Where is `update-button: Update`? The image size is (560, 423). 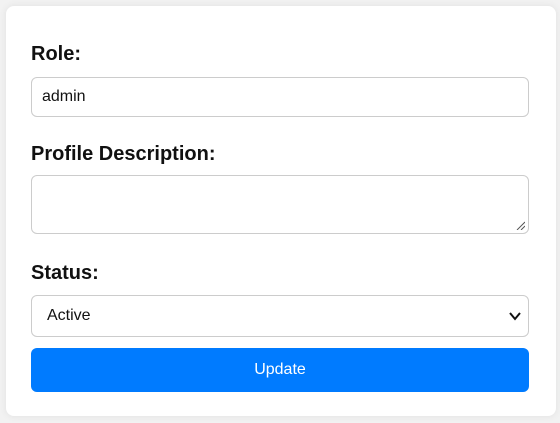
update-button: Update is located at coordinates (280, 370).